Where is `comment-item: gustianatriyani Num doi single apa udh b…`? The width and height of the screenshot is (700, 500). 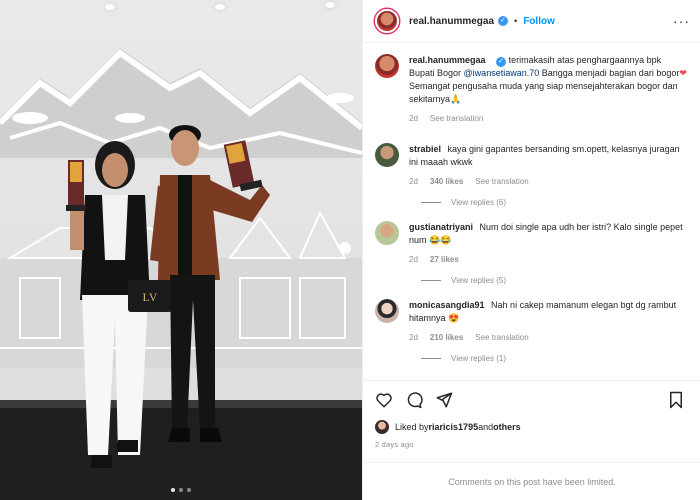
comment-item: gustianatriyani Num doi single apa udh b… is located at coordinates (532, 243).